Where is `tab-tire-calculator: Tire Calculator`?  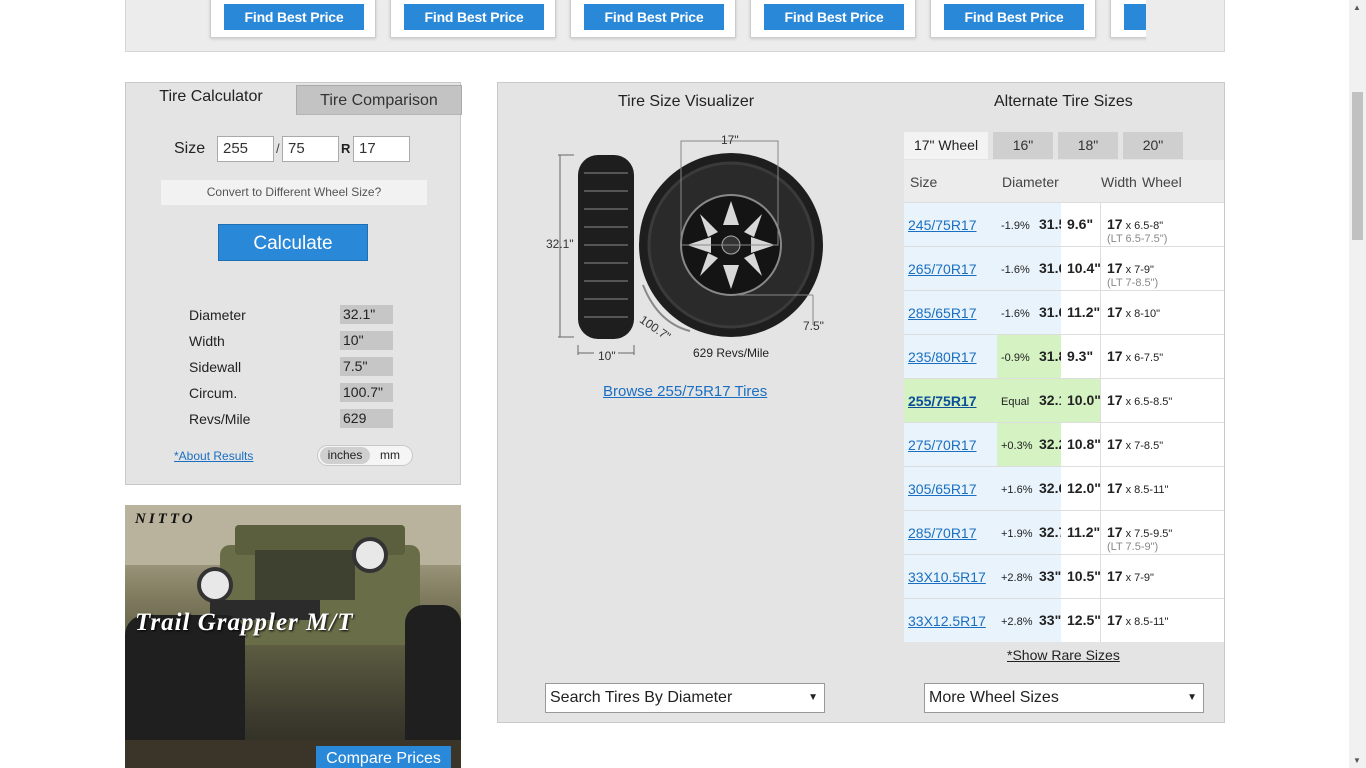 tab-tire-calculator: Tire Calculator is located at coordinates (211, 99).